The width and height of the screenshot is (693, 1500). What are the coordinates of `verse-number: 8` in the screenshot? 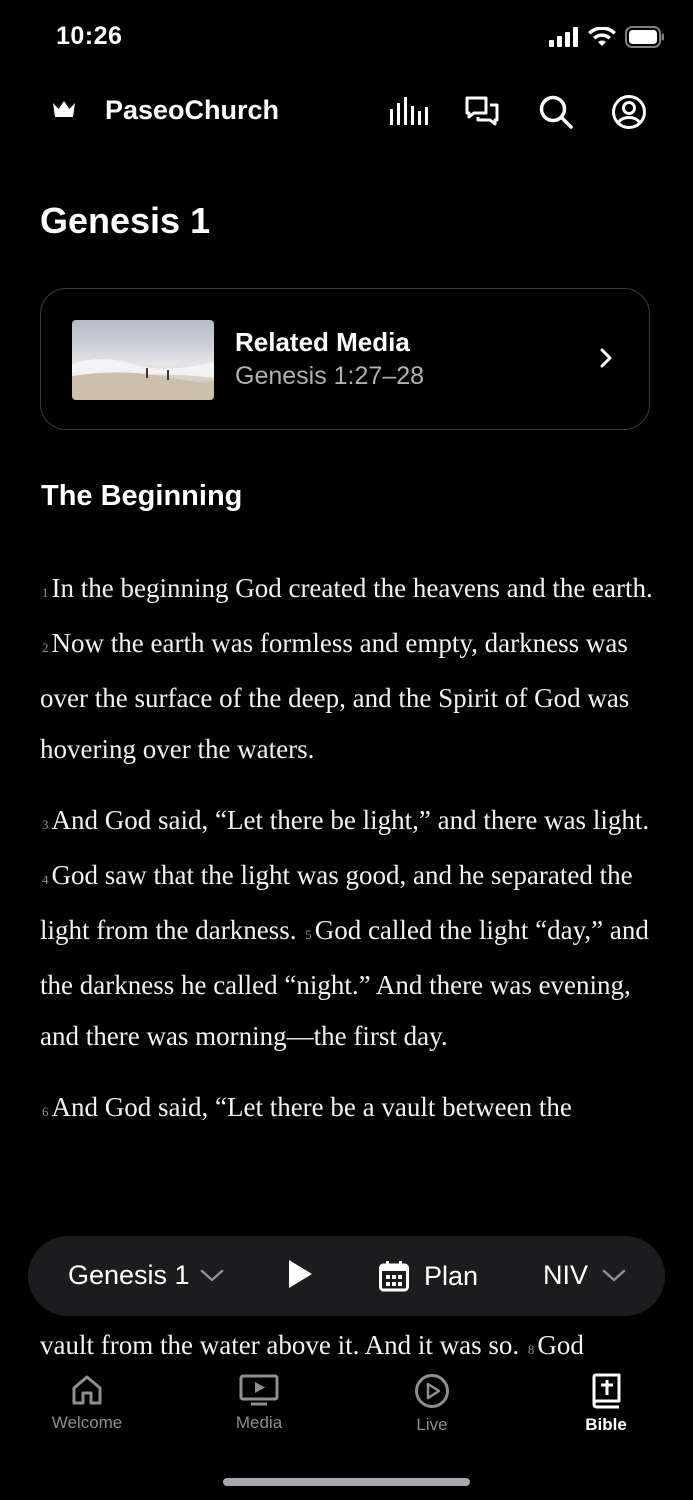 It's located at (531, 1349).